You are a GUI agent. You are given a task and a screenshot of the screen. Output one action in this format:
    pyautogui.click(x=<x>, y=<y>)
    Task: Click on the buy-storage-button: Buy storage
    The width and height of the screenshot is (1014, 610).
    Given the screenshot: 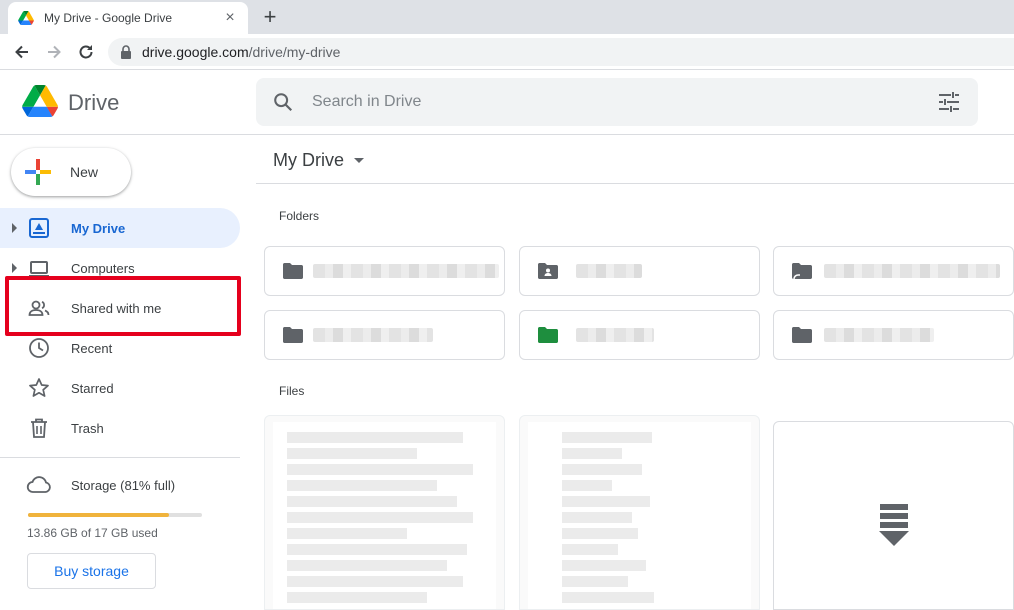 What is the action you would take?
    pyautogui.click(x=91, y=571)
    